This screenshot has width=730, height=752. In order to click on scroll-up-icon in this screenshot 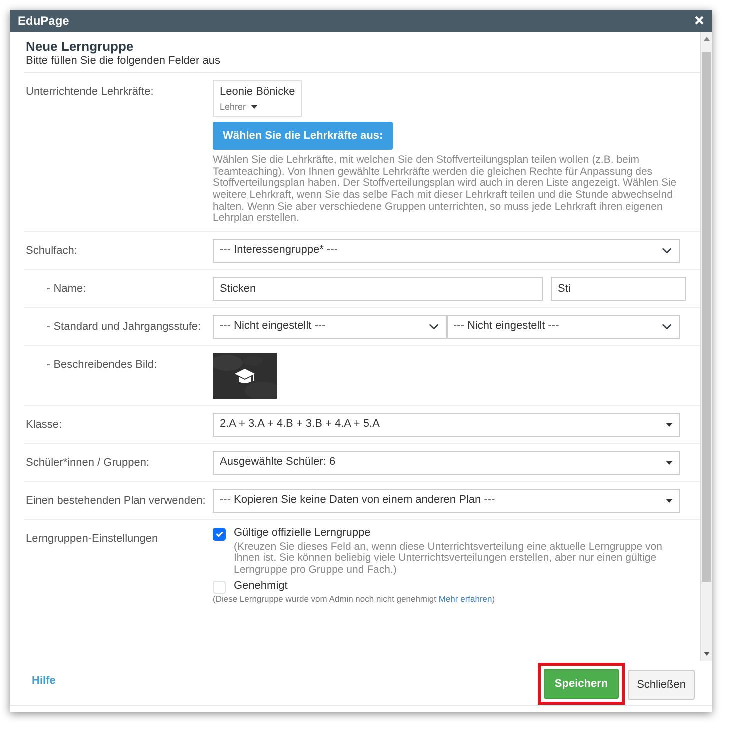, I will do `click(707, 39)`.